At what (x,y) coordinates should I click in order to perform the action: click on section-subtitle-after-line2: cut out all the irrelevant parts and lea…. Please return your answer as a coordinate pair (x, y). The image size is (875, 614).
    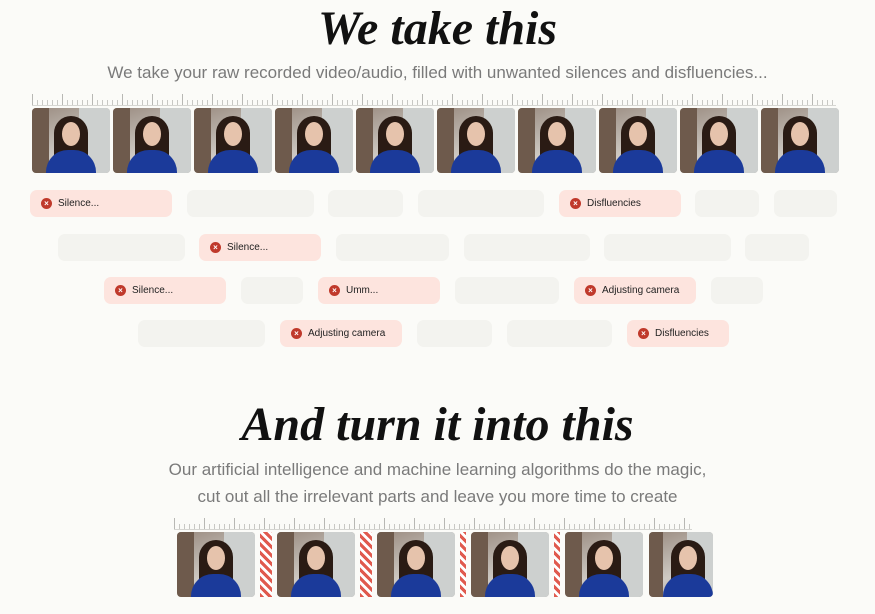
    Looking at the image, I should click on (437, 496).